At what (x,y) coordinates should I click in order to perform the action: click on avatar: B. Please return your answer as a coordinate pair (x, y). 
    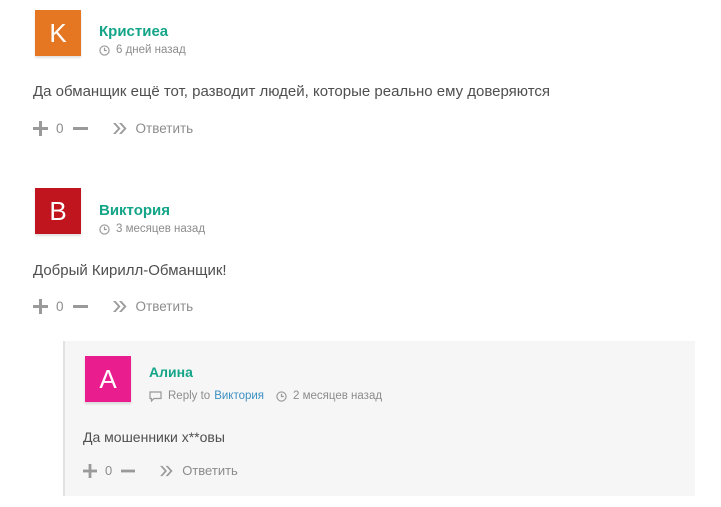
    Looking at the image, I should click on (58, 211).